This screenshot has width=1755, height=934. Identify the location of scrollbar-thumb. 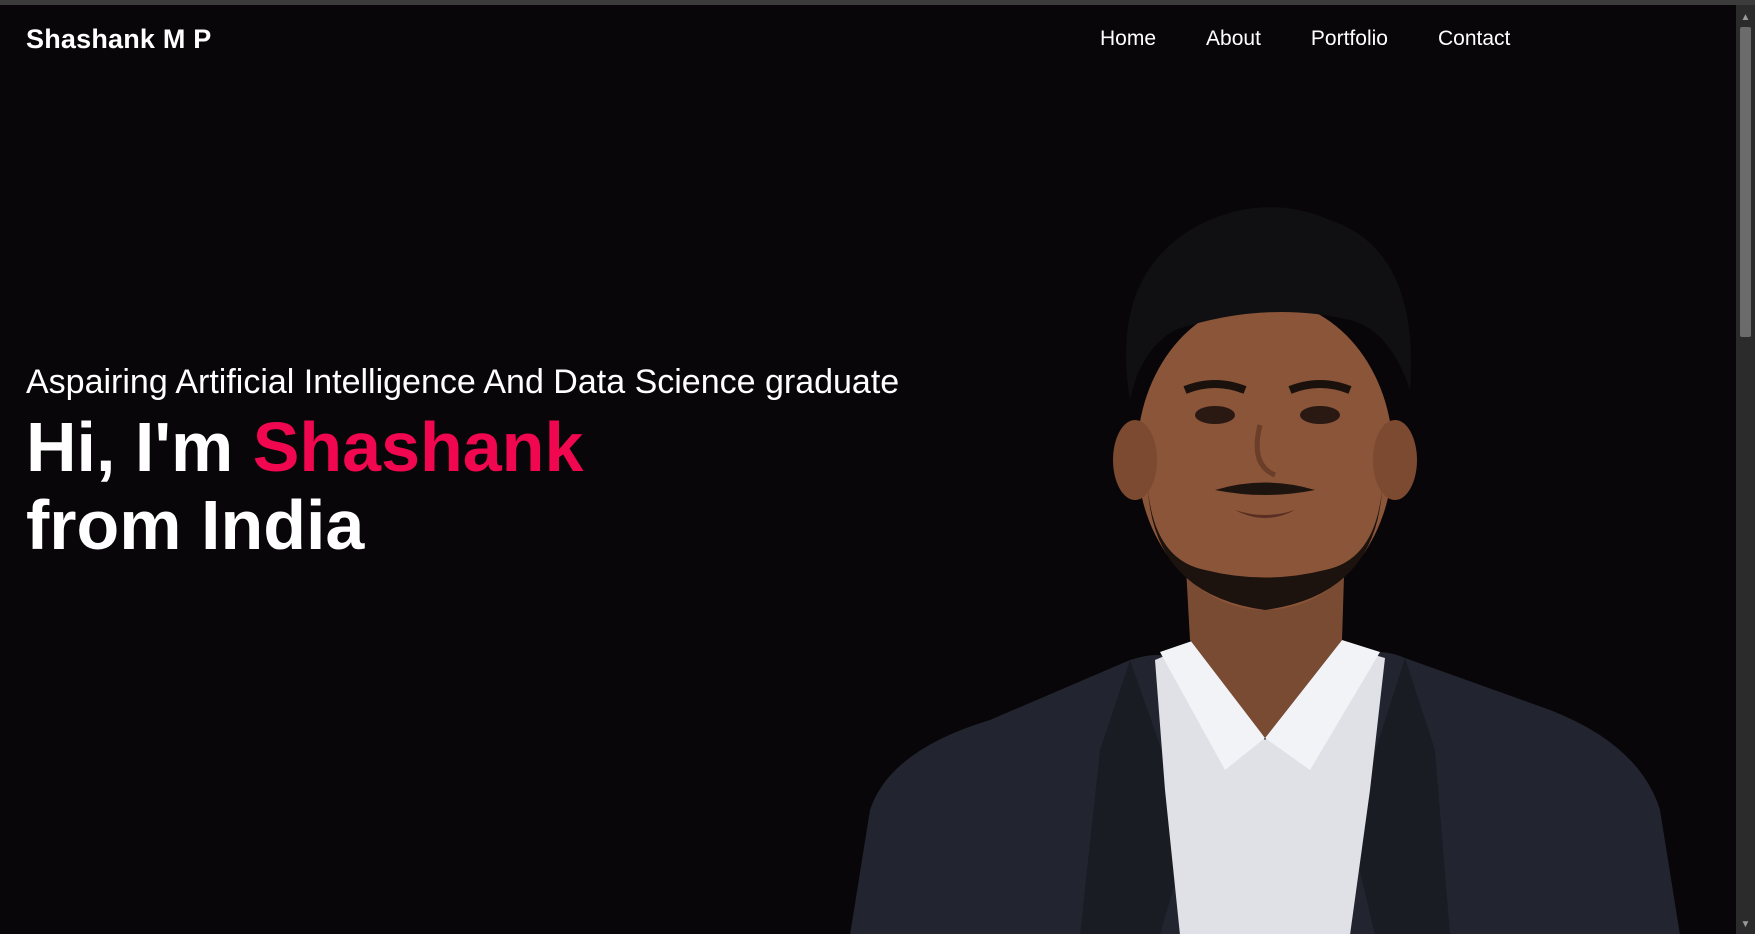
(1745, 182).